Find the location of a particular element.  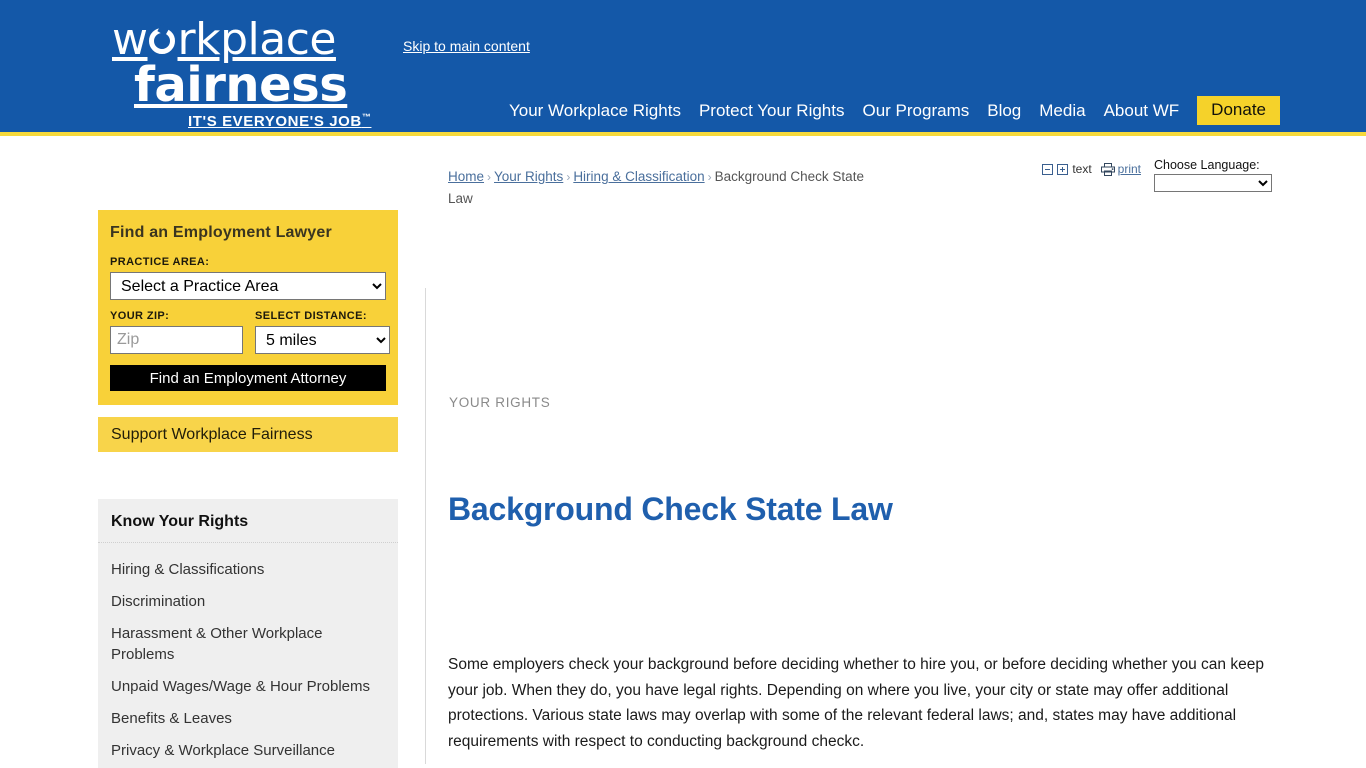

list-item: Benefits & Leaves is located at coordinates (248, 719).